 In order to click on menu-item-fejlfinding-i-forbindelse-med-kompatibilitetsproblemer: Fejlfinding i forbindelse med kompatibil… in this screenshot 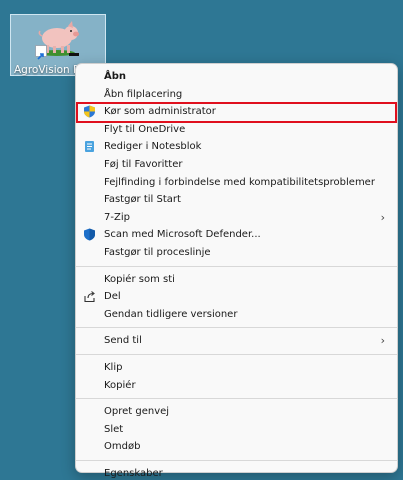, I will do `click(236, 183)`.